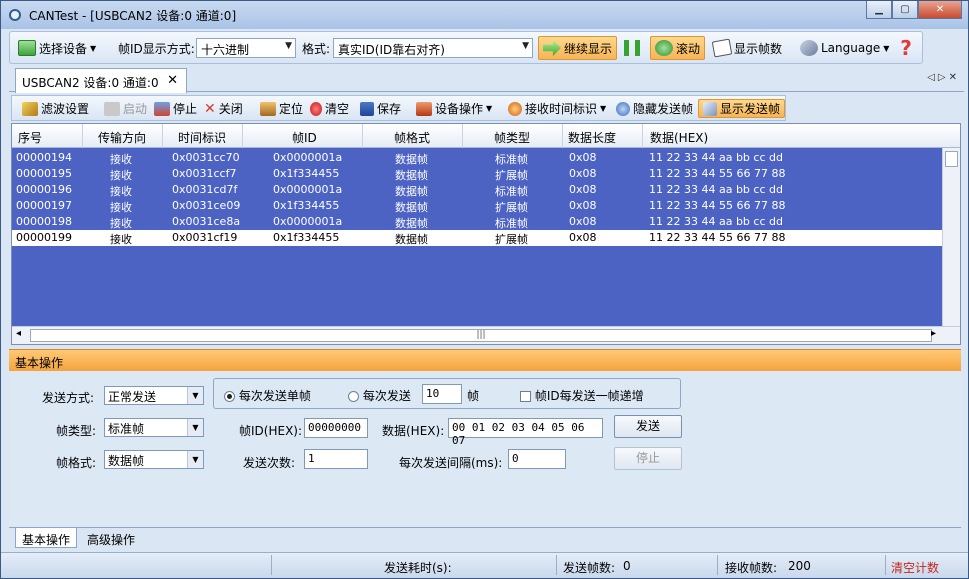 The width and height of the screenshot is (969, 579). What do you see at coordinates (93, 48) in the screenshot?
I see `chevron-down-icon: ▼` at bounding box center [93, 48].